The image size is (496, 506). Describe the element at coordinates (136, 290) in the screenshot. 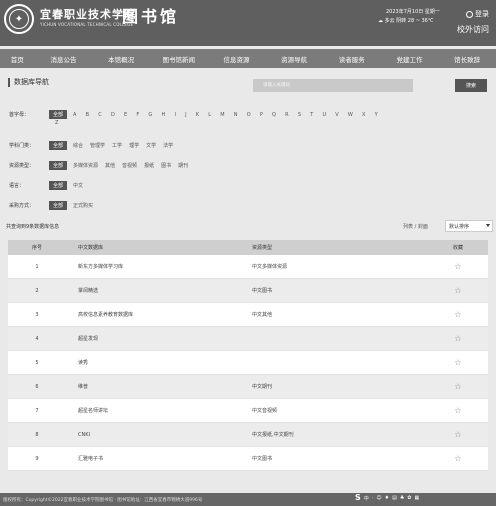

I see `row-name-link: 掌阅精选` at that location.